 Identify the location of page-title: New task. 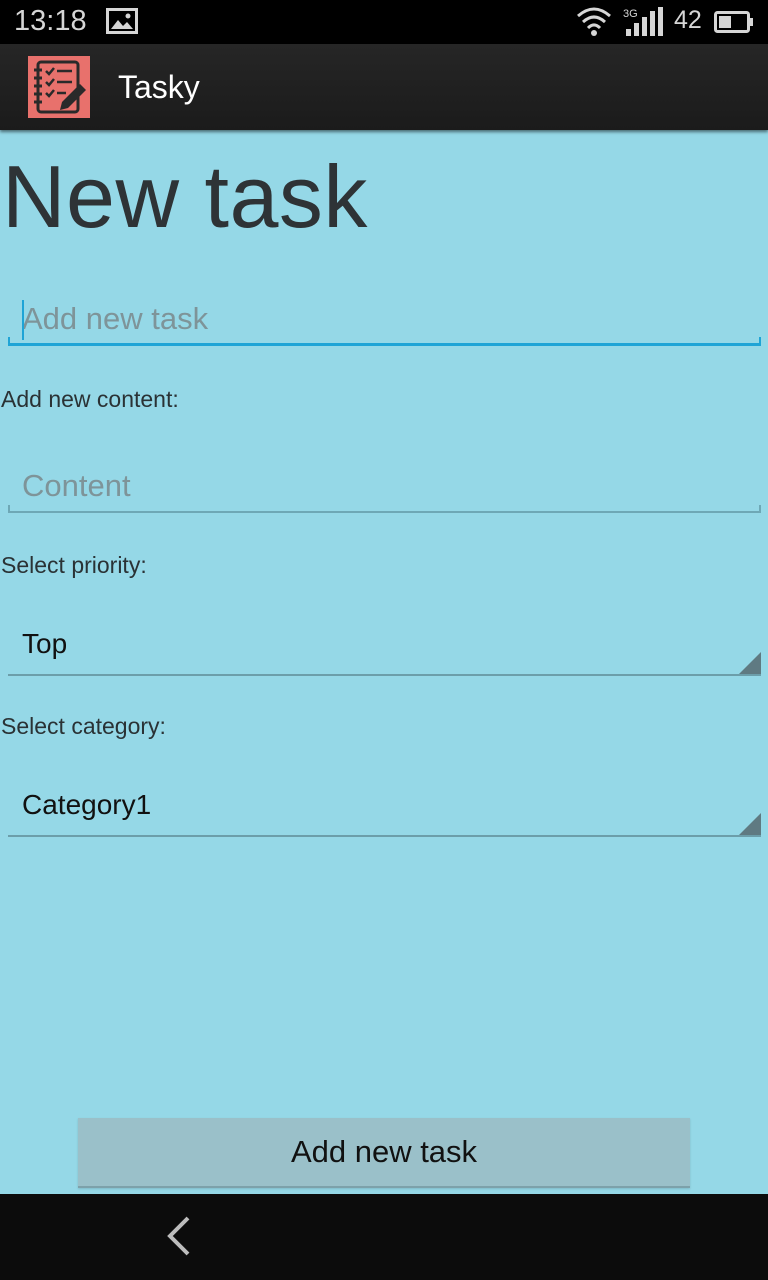
(185, 196).